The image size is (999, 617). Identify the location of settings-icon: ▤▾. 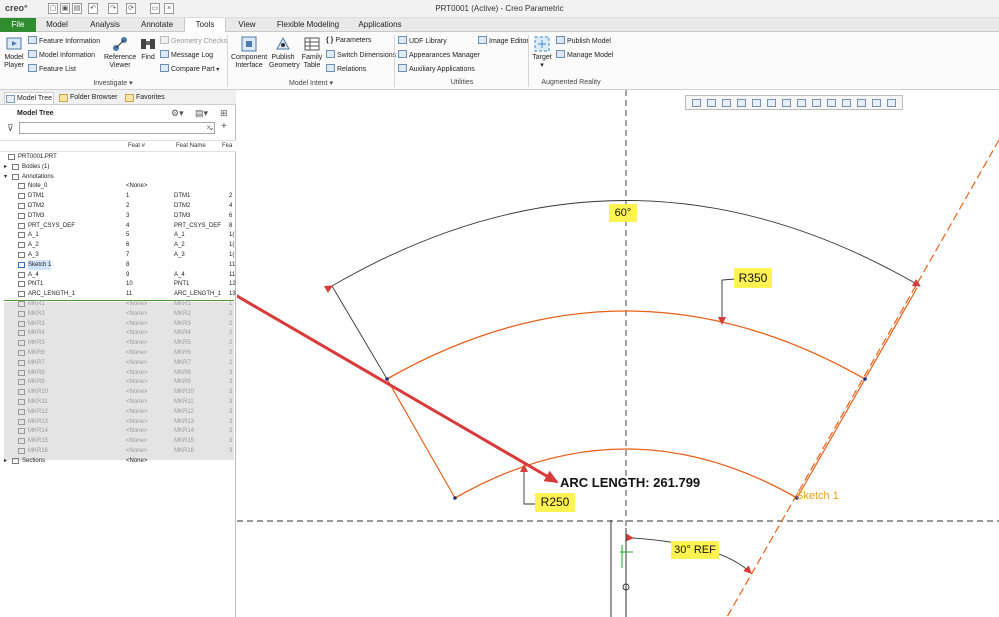
(201, 113).